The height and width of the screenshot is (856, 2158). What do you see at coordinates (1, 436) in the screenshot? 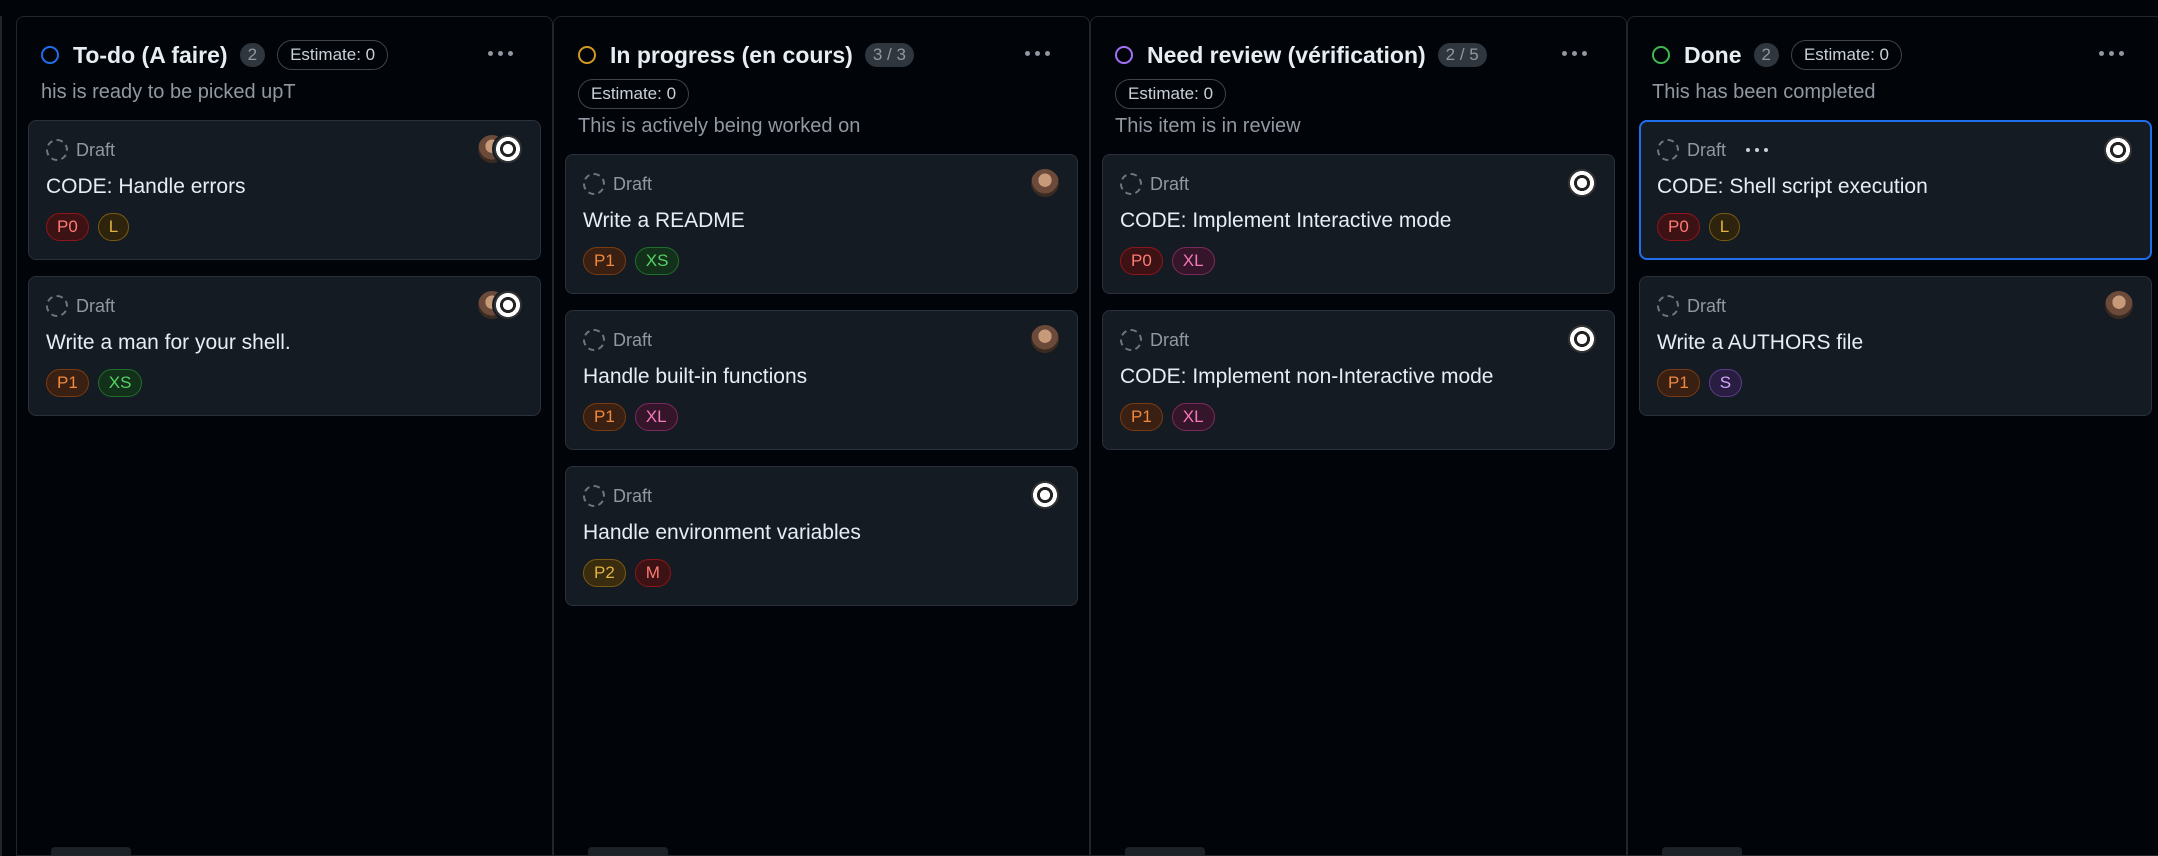
I see `previous-column-edge` at bounding box center [1, 436].